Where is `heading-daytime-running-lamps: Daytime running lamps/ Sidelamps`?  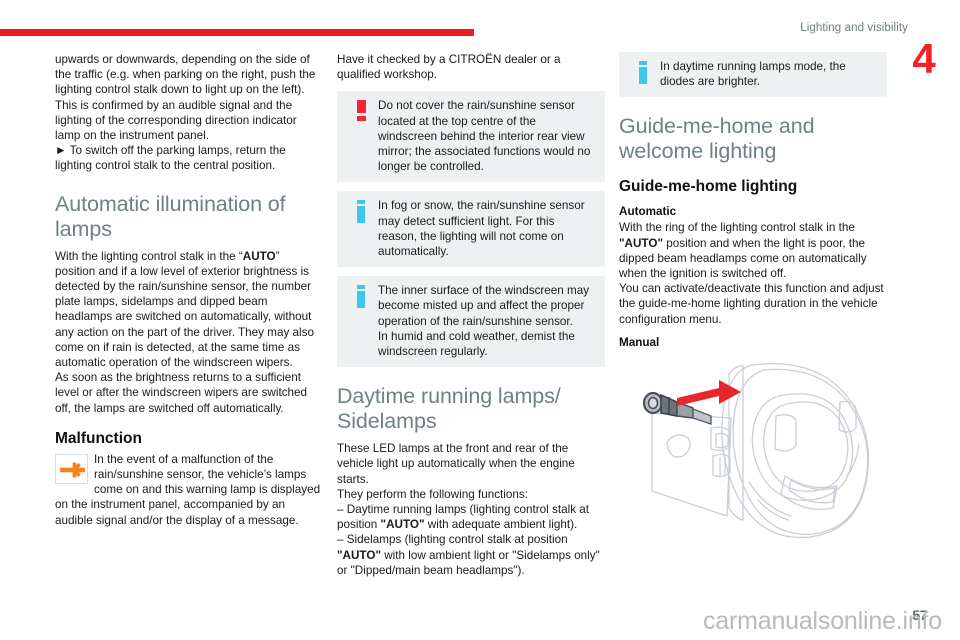 heading-daytime-running-lamps: Daytime running lamps/ Sidelamps is located at coordinates (449, 409).